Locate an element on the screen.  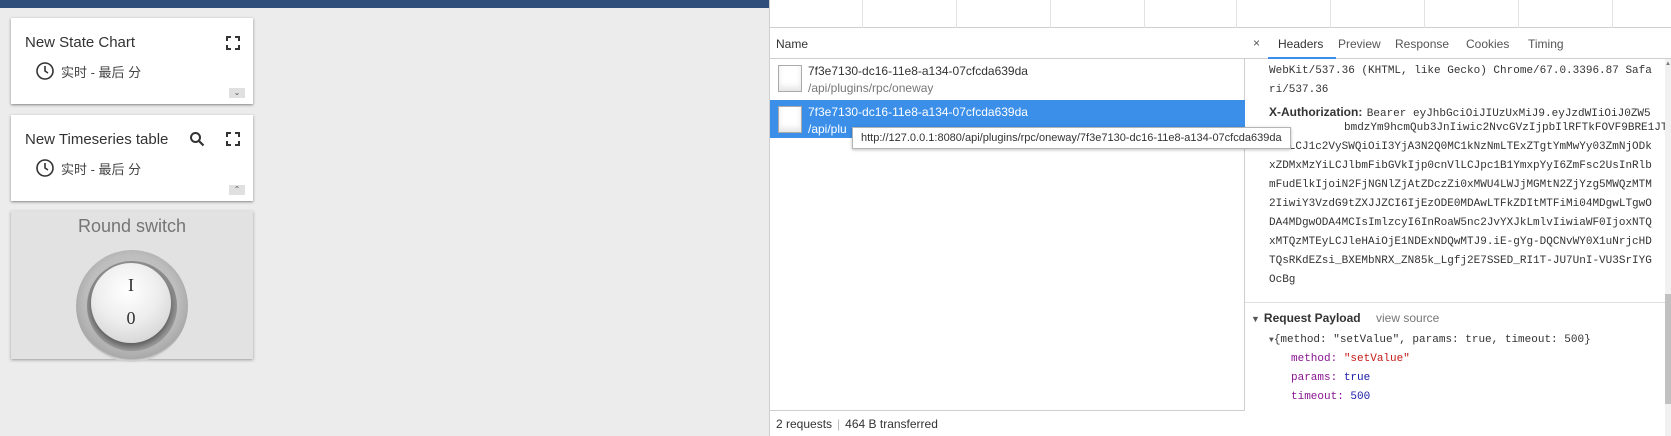
request-count: 2 requests is located at coordinates (804, 424).